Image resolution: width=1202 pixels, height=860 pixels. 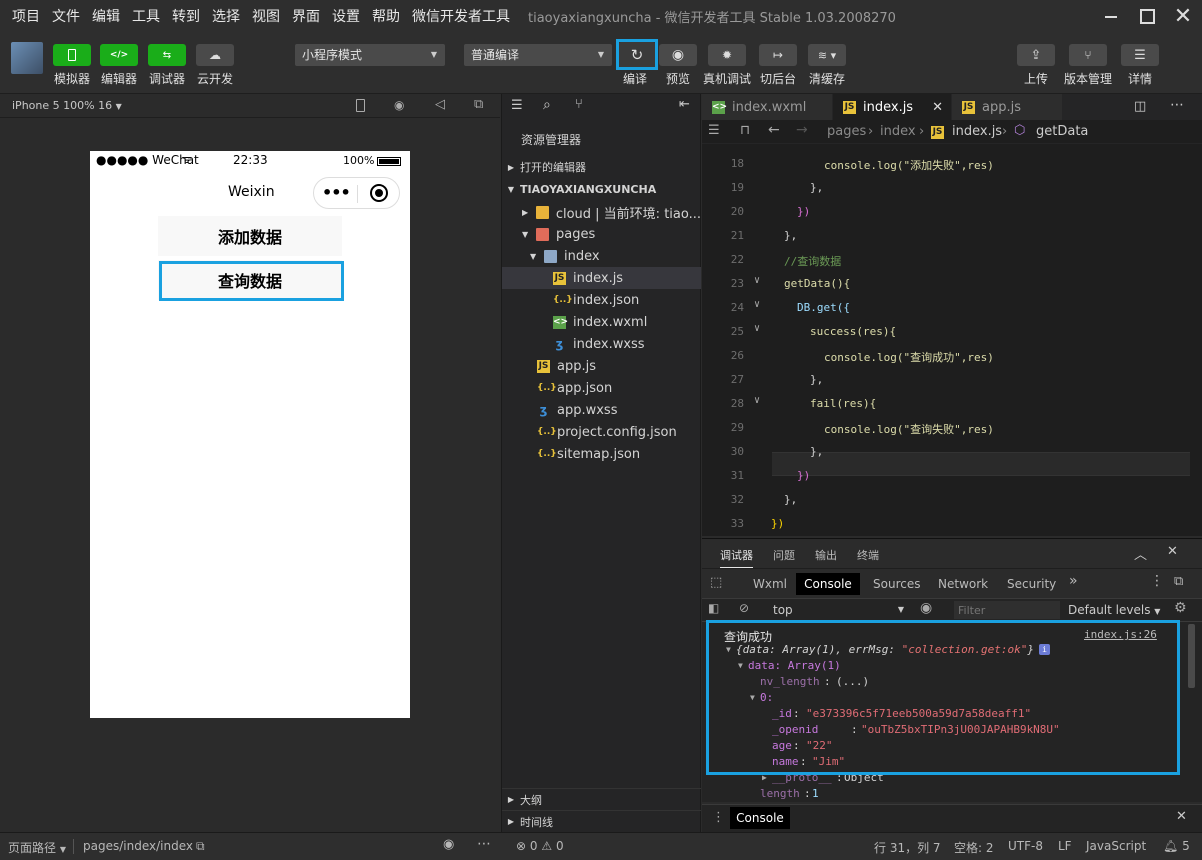 I want to click on context-select: top ▼, so click(x=838, y=610).